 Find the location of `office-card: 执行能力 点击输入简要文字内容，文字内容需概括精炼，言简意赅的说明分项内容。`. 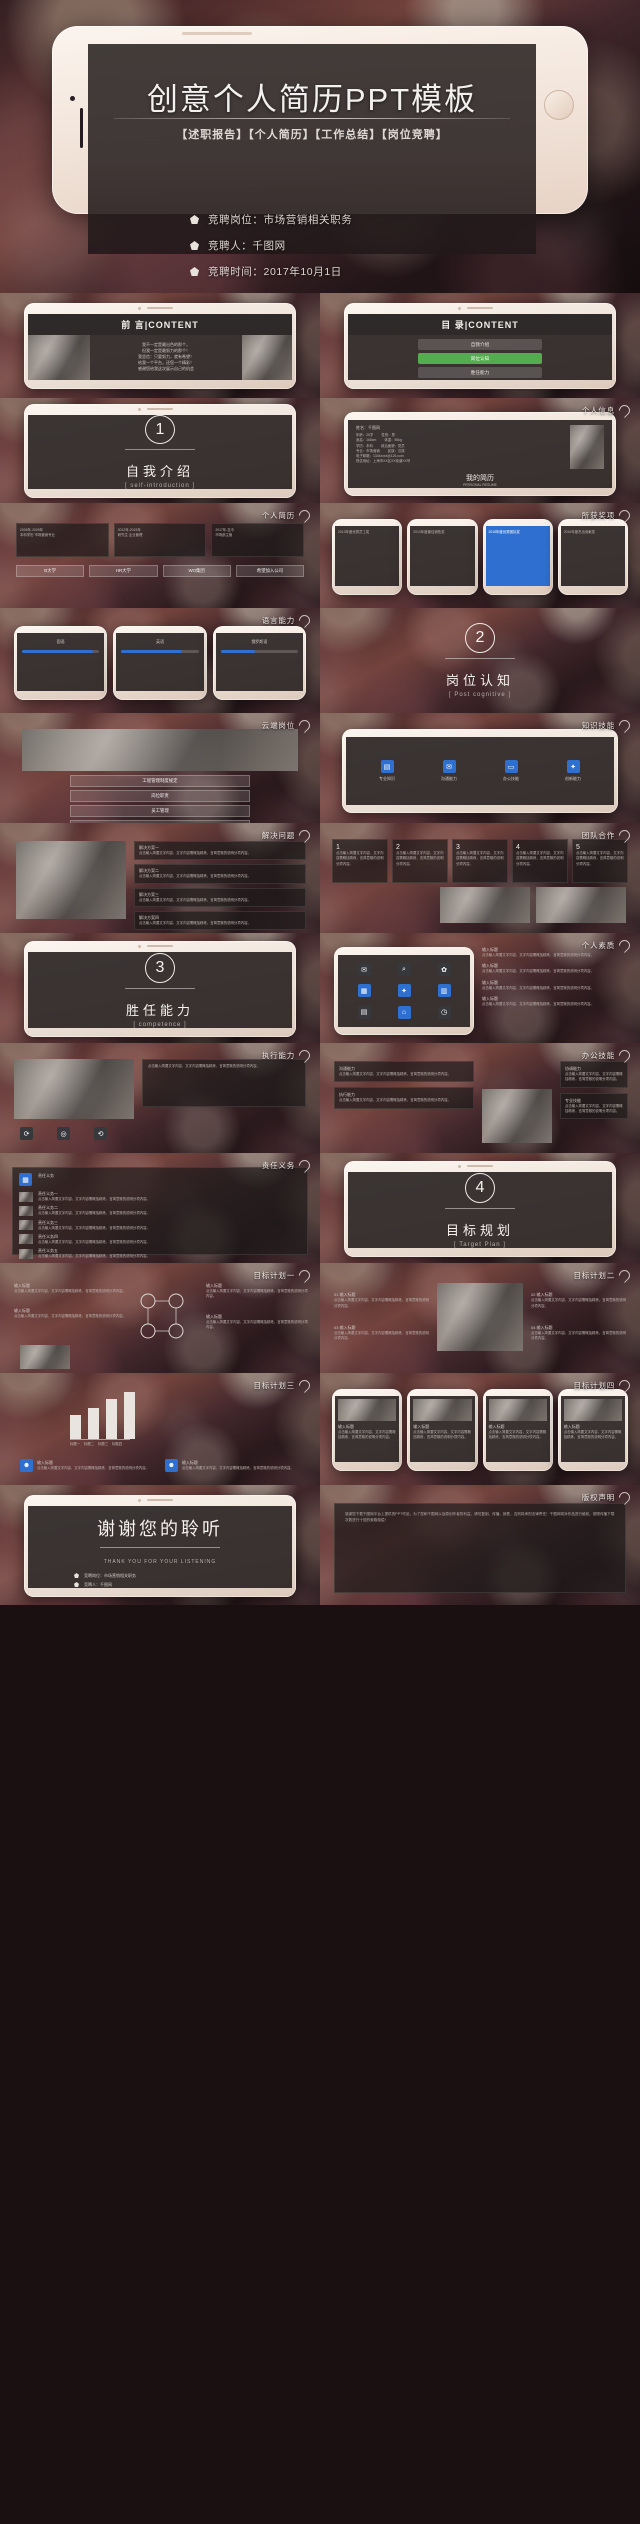

office-card: 执行能力 点击输入简要文字内容，文字内容需概括精炼，言简意赅的说明分项内容。 is located at coordinates (404, 1098).